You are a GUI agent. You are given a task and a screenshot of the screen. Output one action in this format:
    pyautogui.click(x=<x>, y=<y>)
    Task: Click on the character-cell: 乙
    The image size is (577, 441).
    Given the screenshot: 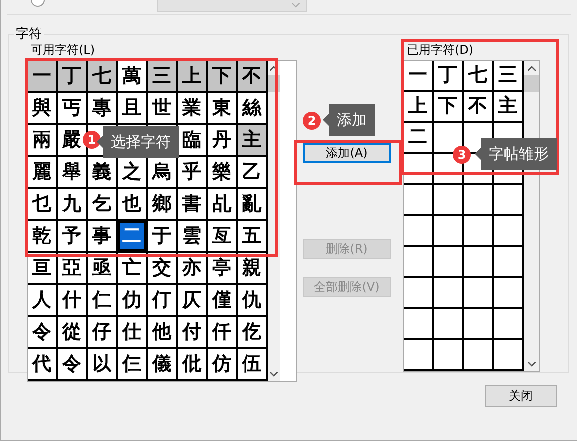 What is the action you would take?
    pyautogui.click(x=252, y=172)
    